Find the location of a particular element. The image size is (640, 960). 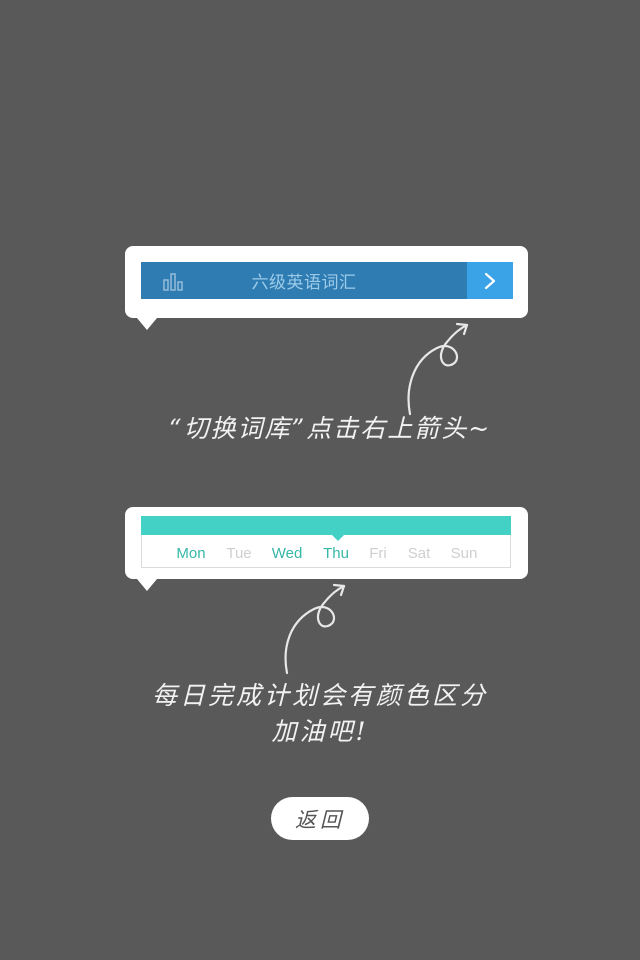

switch-wordbook-button is located at coordinates (490, 280).